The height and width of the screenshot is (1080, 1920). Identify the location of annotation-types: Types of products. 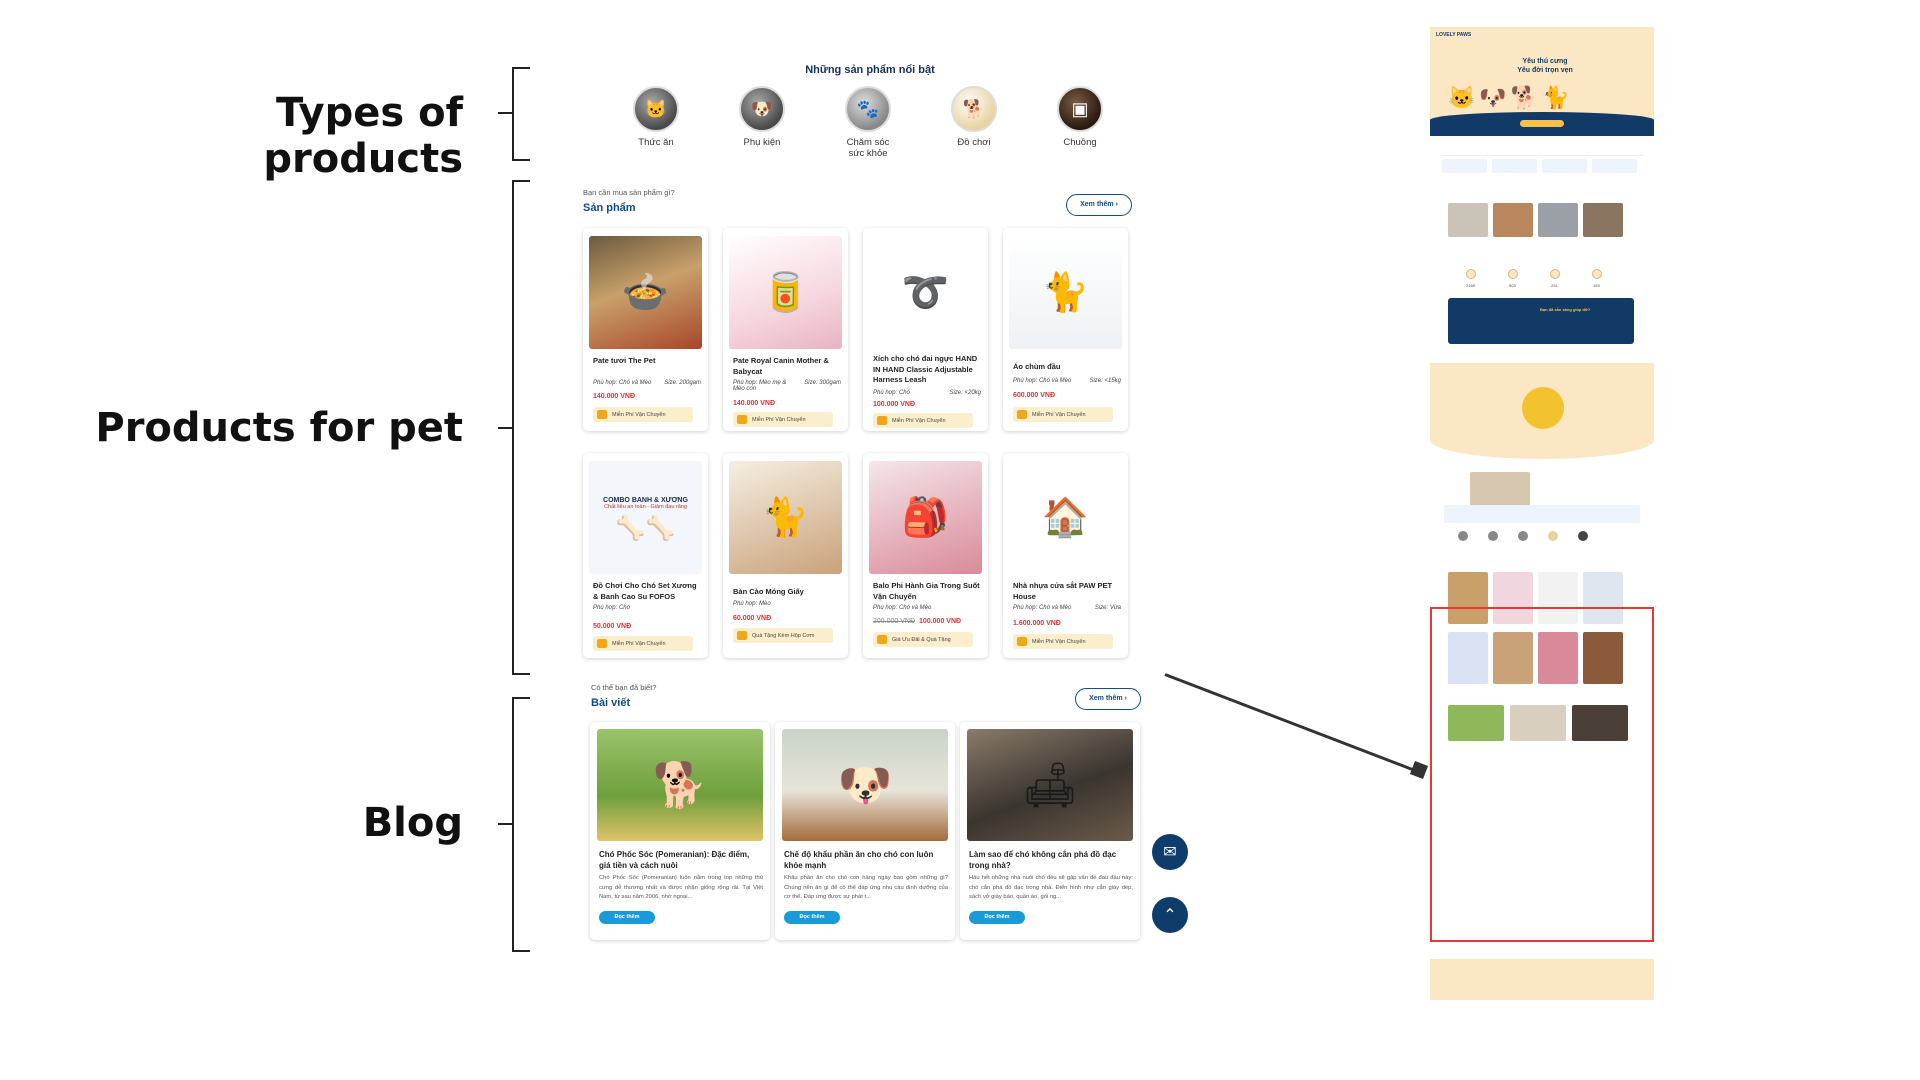
(363, 136).